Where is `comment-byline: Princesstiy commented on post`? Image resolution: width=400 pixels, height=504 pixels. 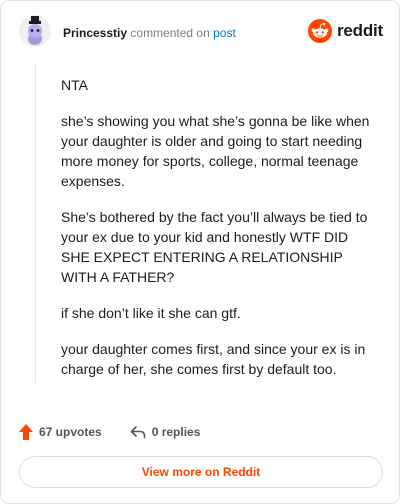 comment-byline: Princesstiy commented on post is located at coordinates (149, 33).